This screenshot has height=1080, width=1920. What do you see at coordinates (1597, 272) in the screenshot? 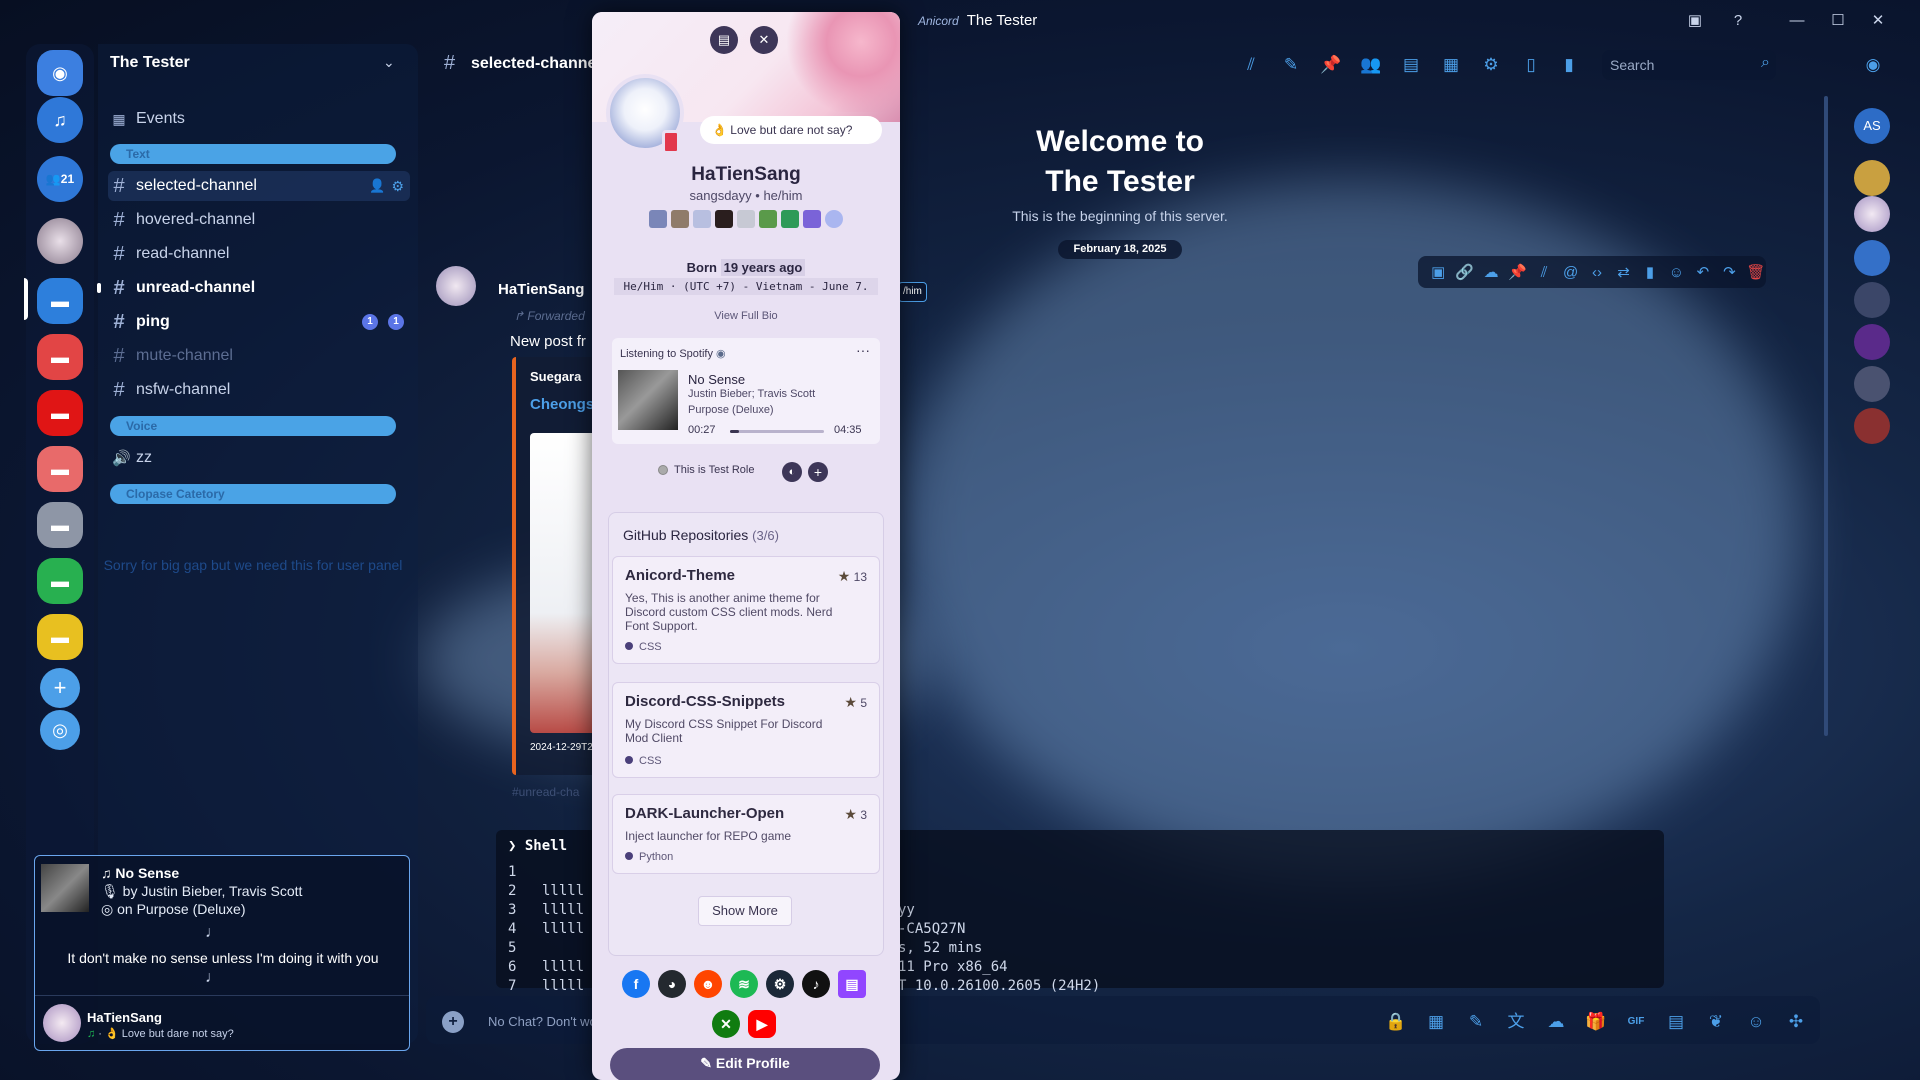
I see `code-icon: ‹›` at bounding box center [1597, 272].